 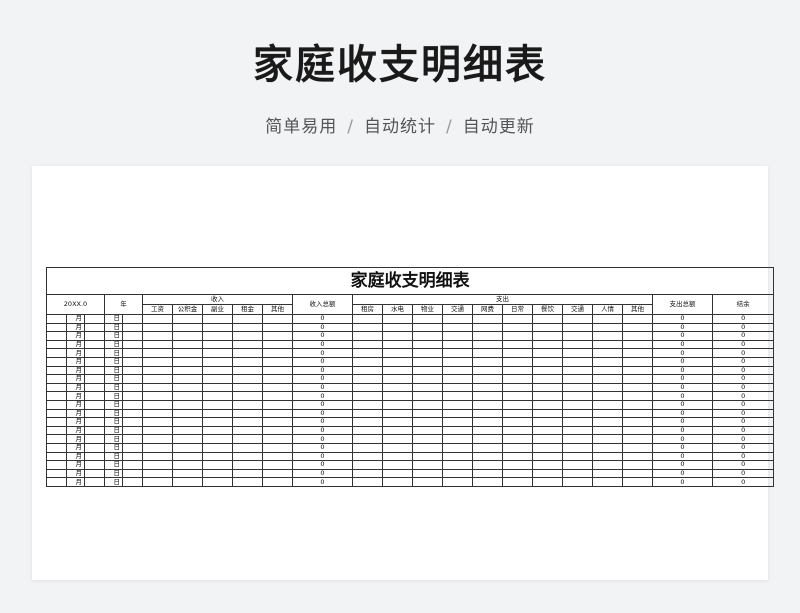 I want to click on year-value: 20XX.0, so click(x=75, y=304).